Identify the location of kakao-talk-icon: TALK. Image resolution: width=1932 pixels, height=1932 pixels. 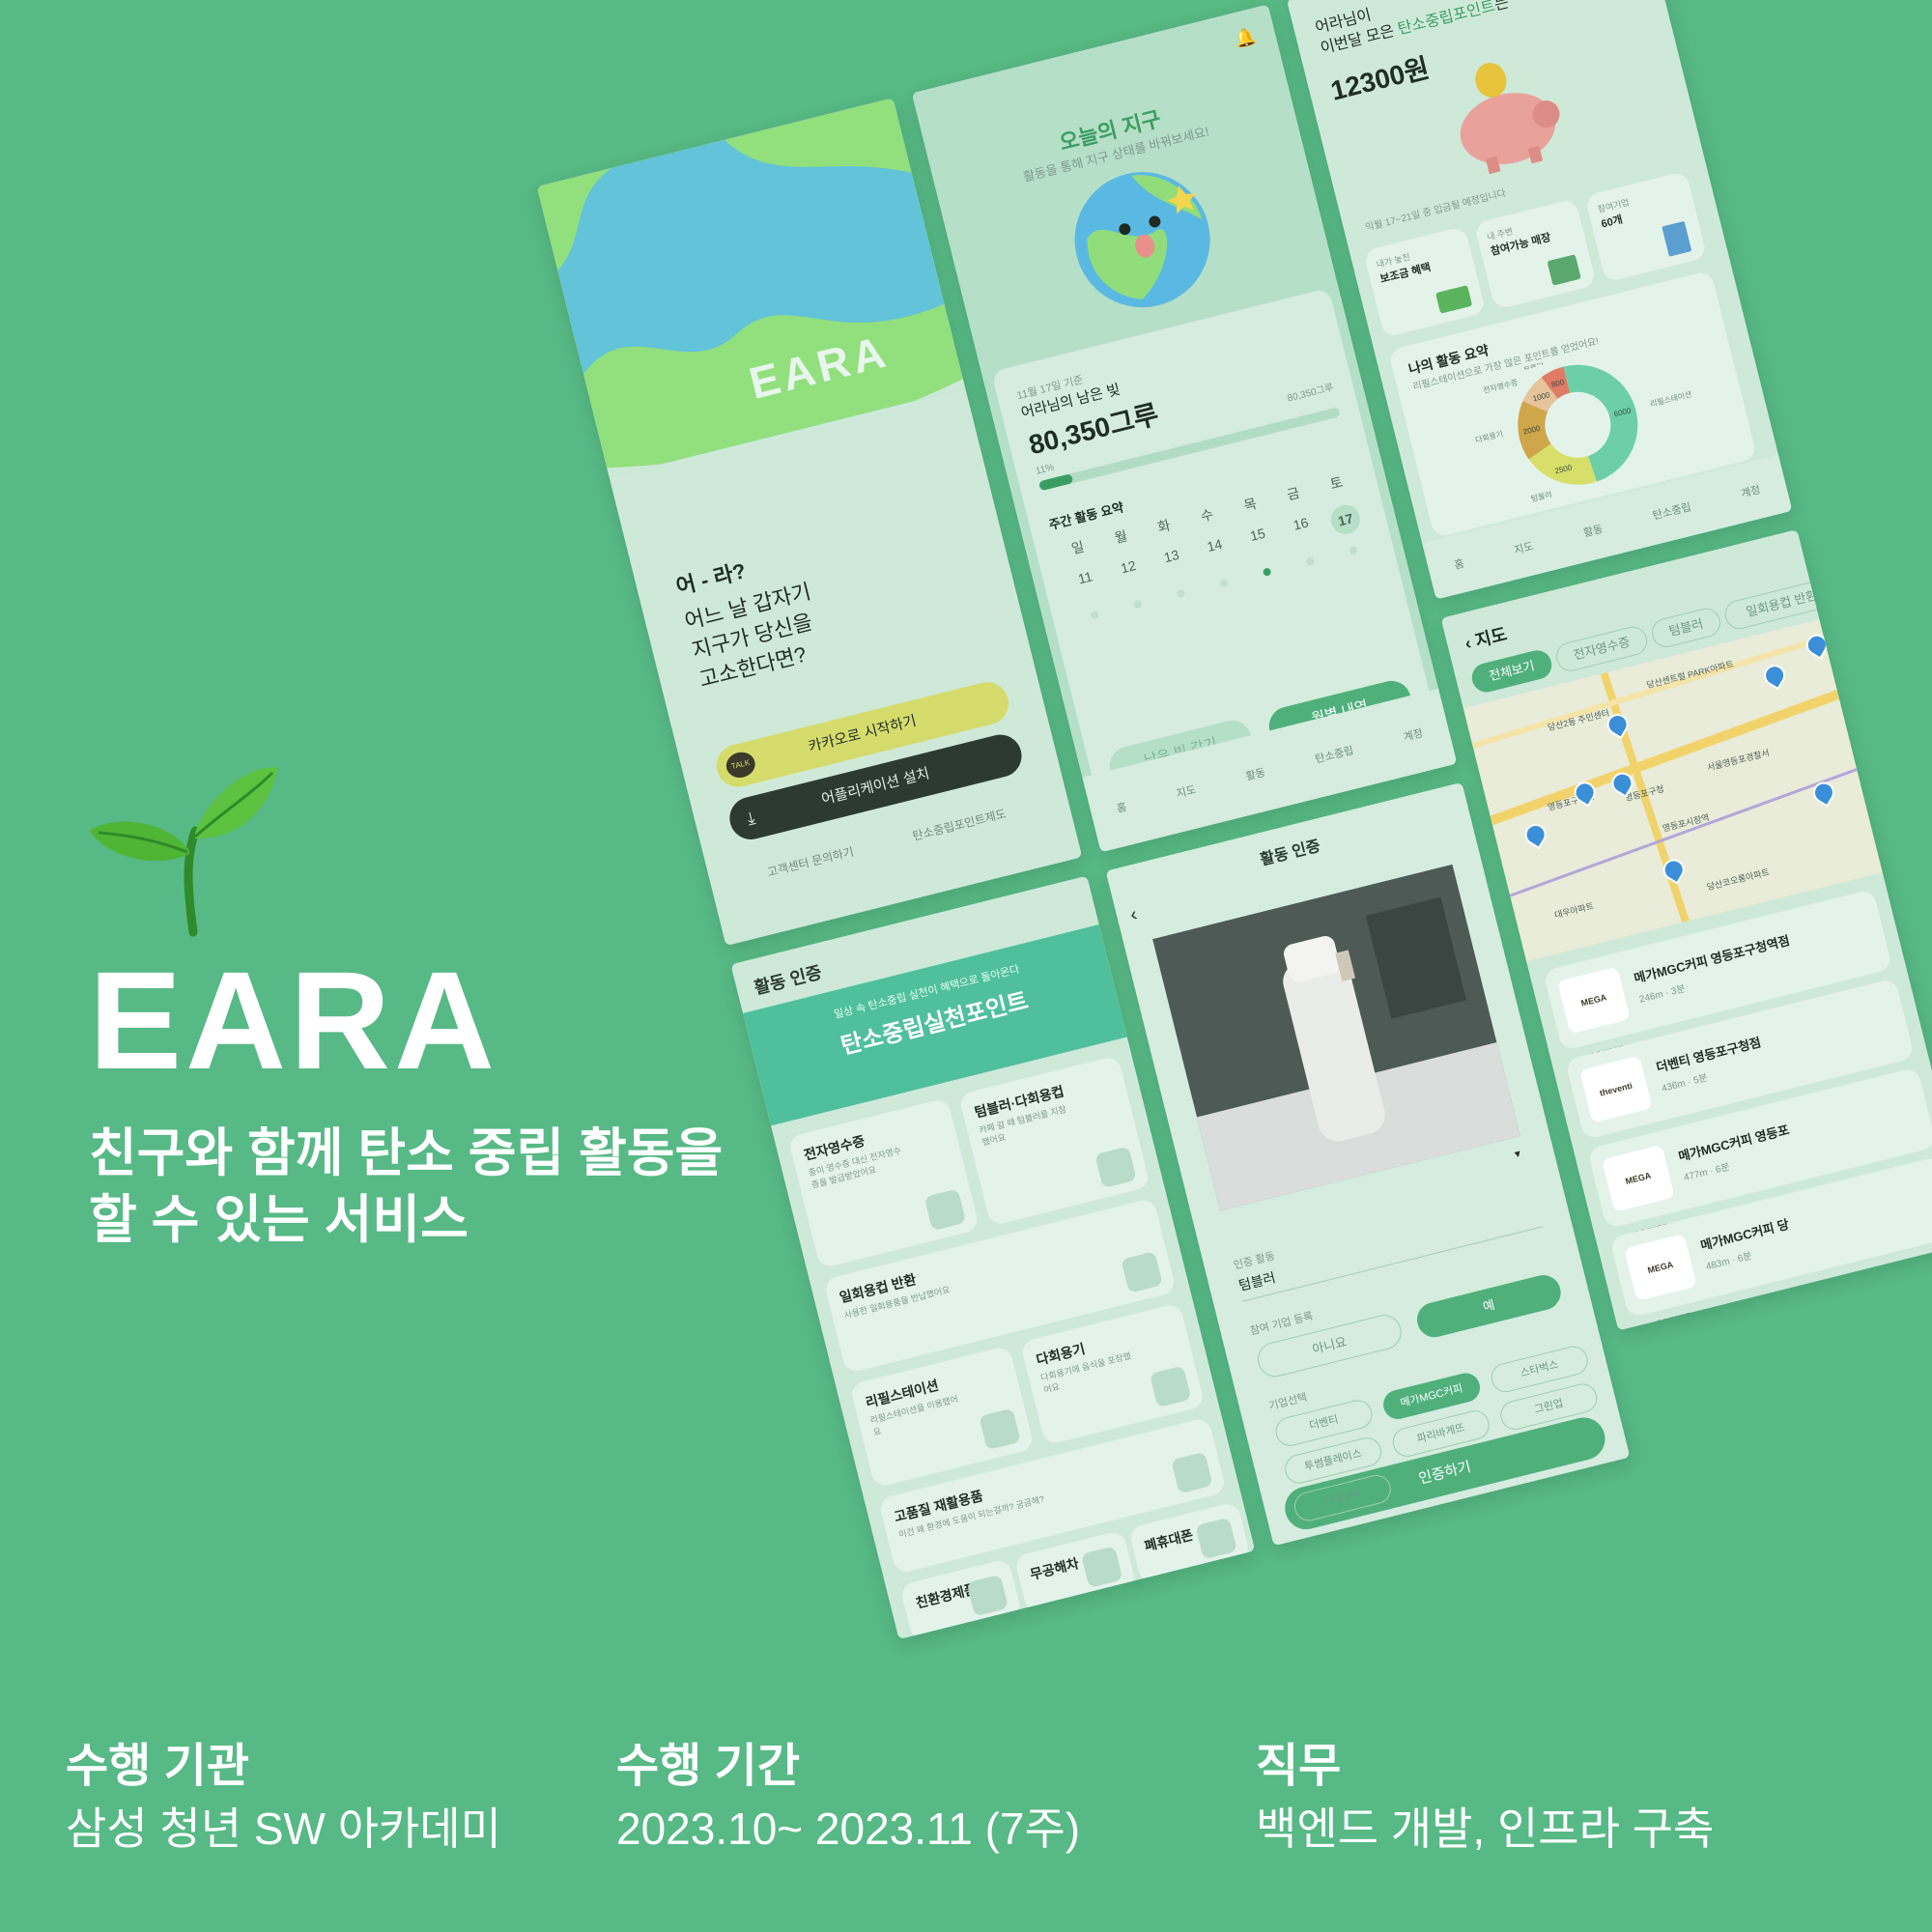
(741, 765).